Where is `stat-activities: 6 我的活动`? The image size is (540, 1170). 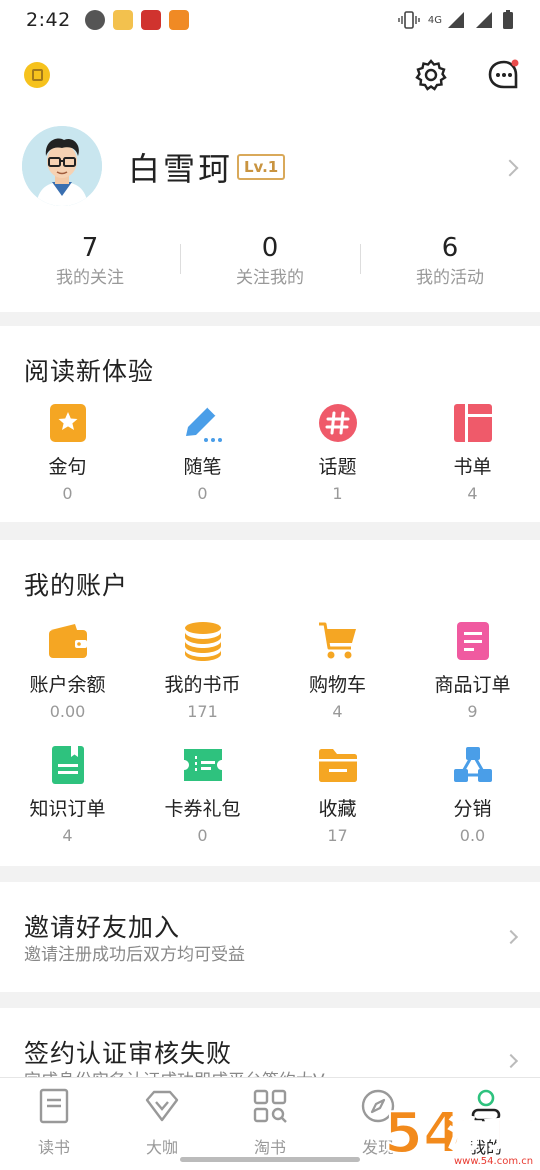
stat-activities: 6 我的活动 is located at coordinates (450, 265).